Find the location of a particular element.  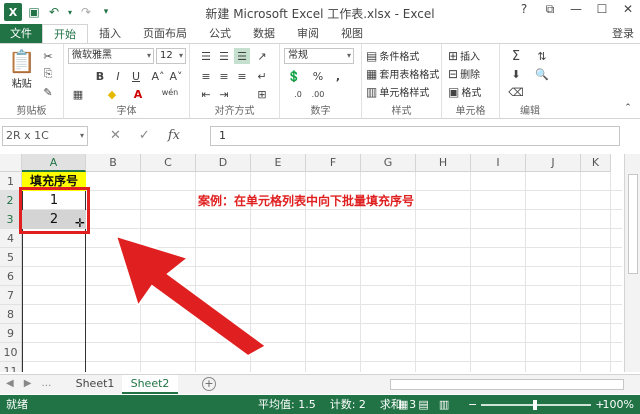

select-all-button is located at coordinates (11, 163).